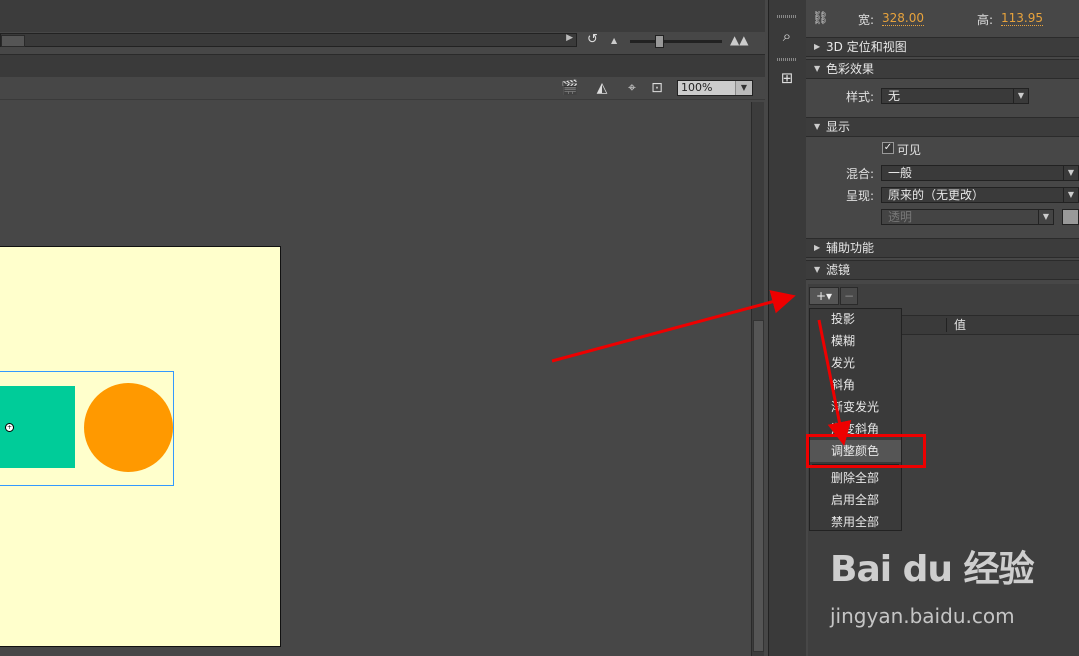 Image resolution: width=1079 pixels, height=656 pixels. What do you see at coordinates (909, 150) in the screenshot?
I see `visible-label: 可见` at bounding box center [909, 150].